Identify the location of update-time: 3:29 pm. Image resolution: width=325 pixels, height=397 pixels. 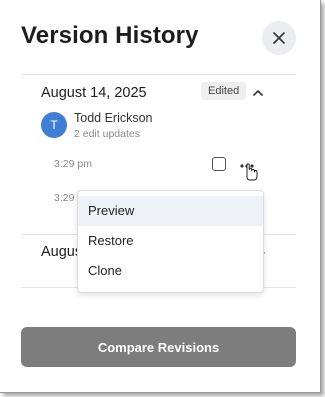
(73, 164).